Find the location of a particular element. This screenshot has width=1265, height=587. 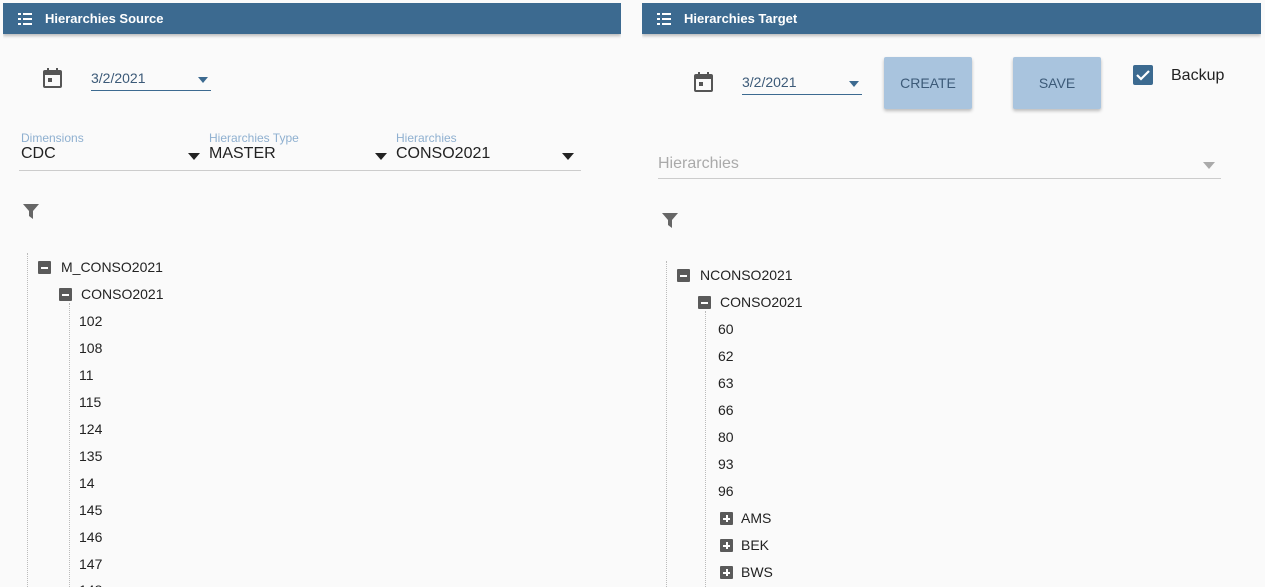

dimensions-select: Dimensions CDC is located at coordinates (113, 149).